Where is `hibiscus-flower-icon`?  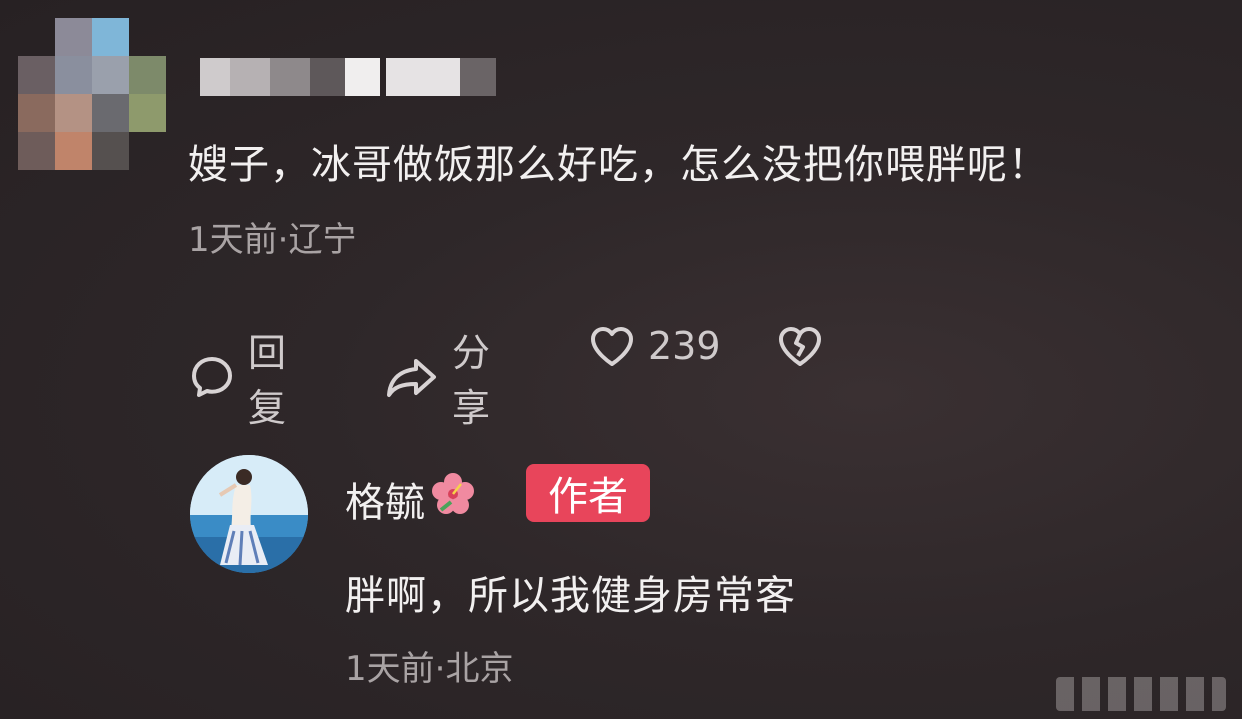
hibiscus-flower-icon is located at coordinates (453, 499).